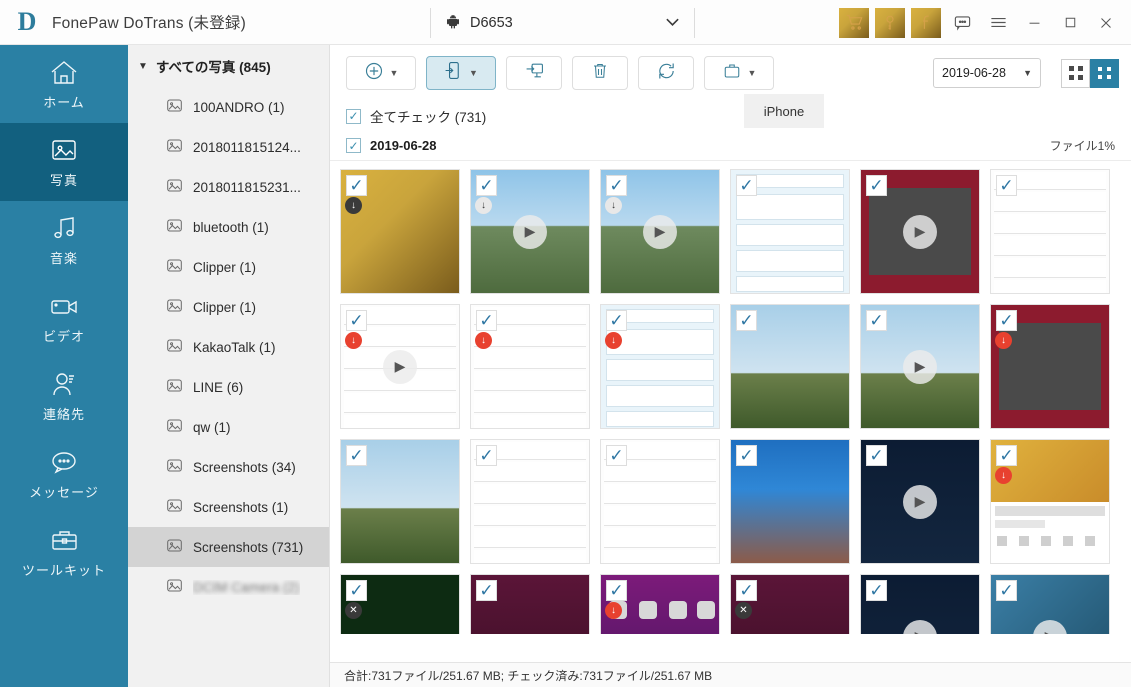  What do you see at coordinates (562, 23) in the screenshot?
I see `device-selector: D6653` at bounding box center [562, 23].